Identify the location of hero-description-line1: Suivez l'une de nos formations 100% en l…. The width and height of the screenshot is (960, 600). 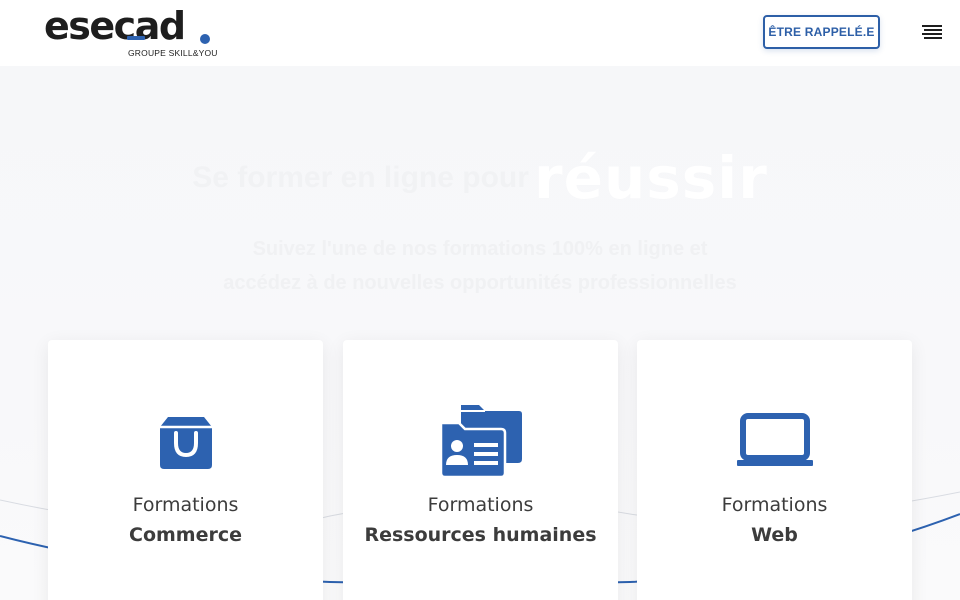
(480, 249).